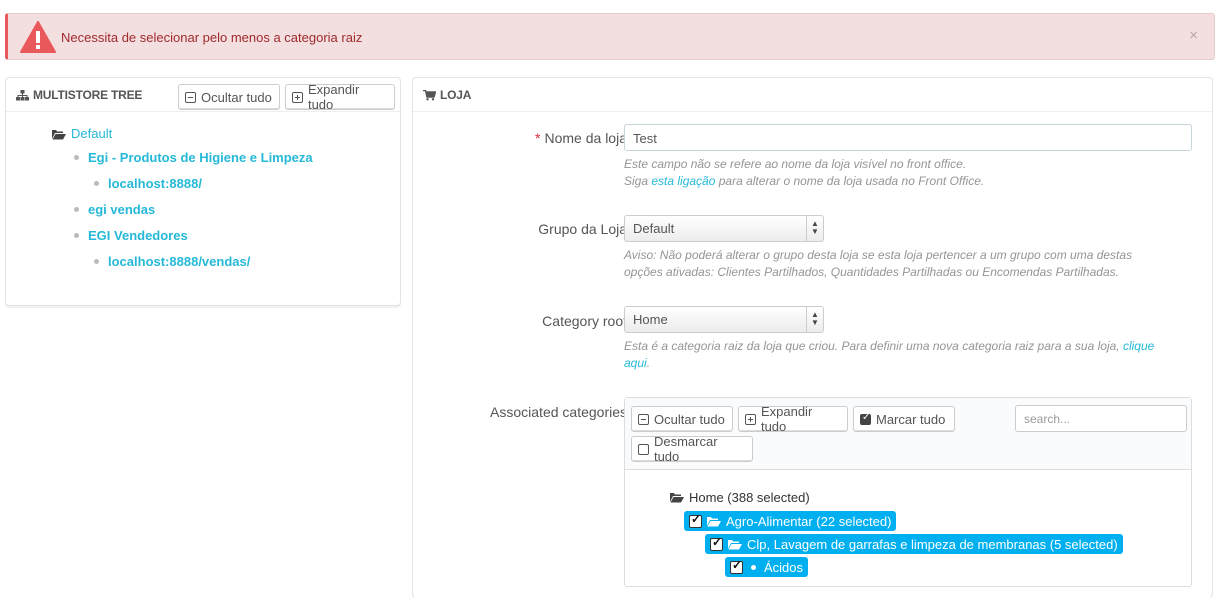  Describe the element at coordinates (889, 363) in the screenshot. I see `category-root-help-line2: aqui.` at that location.